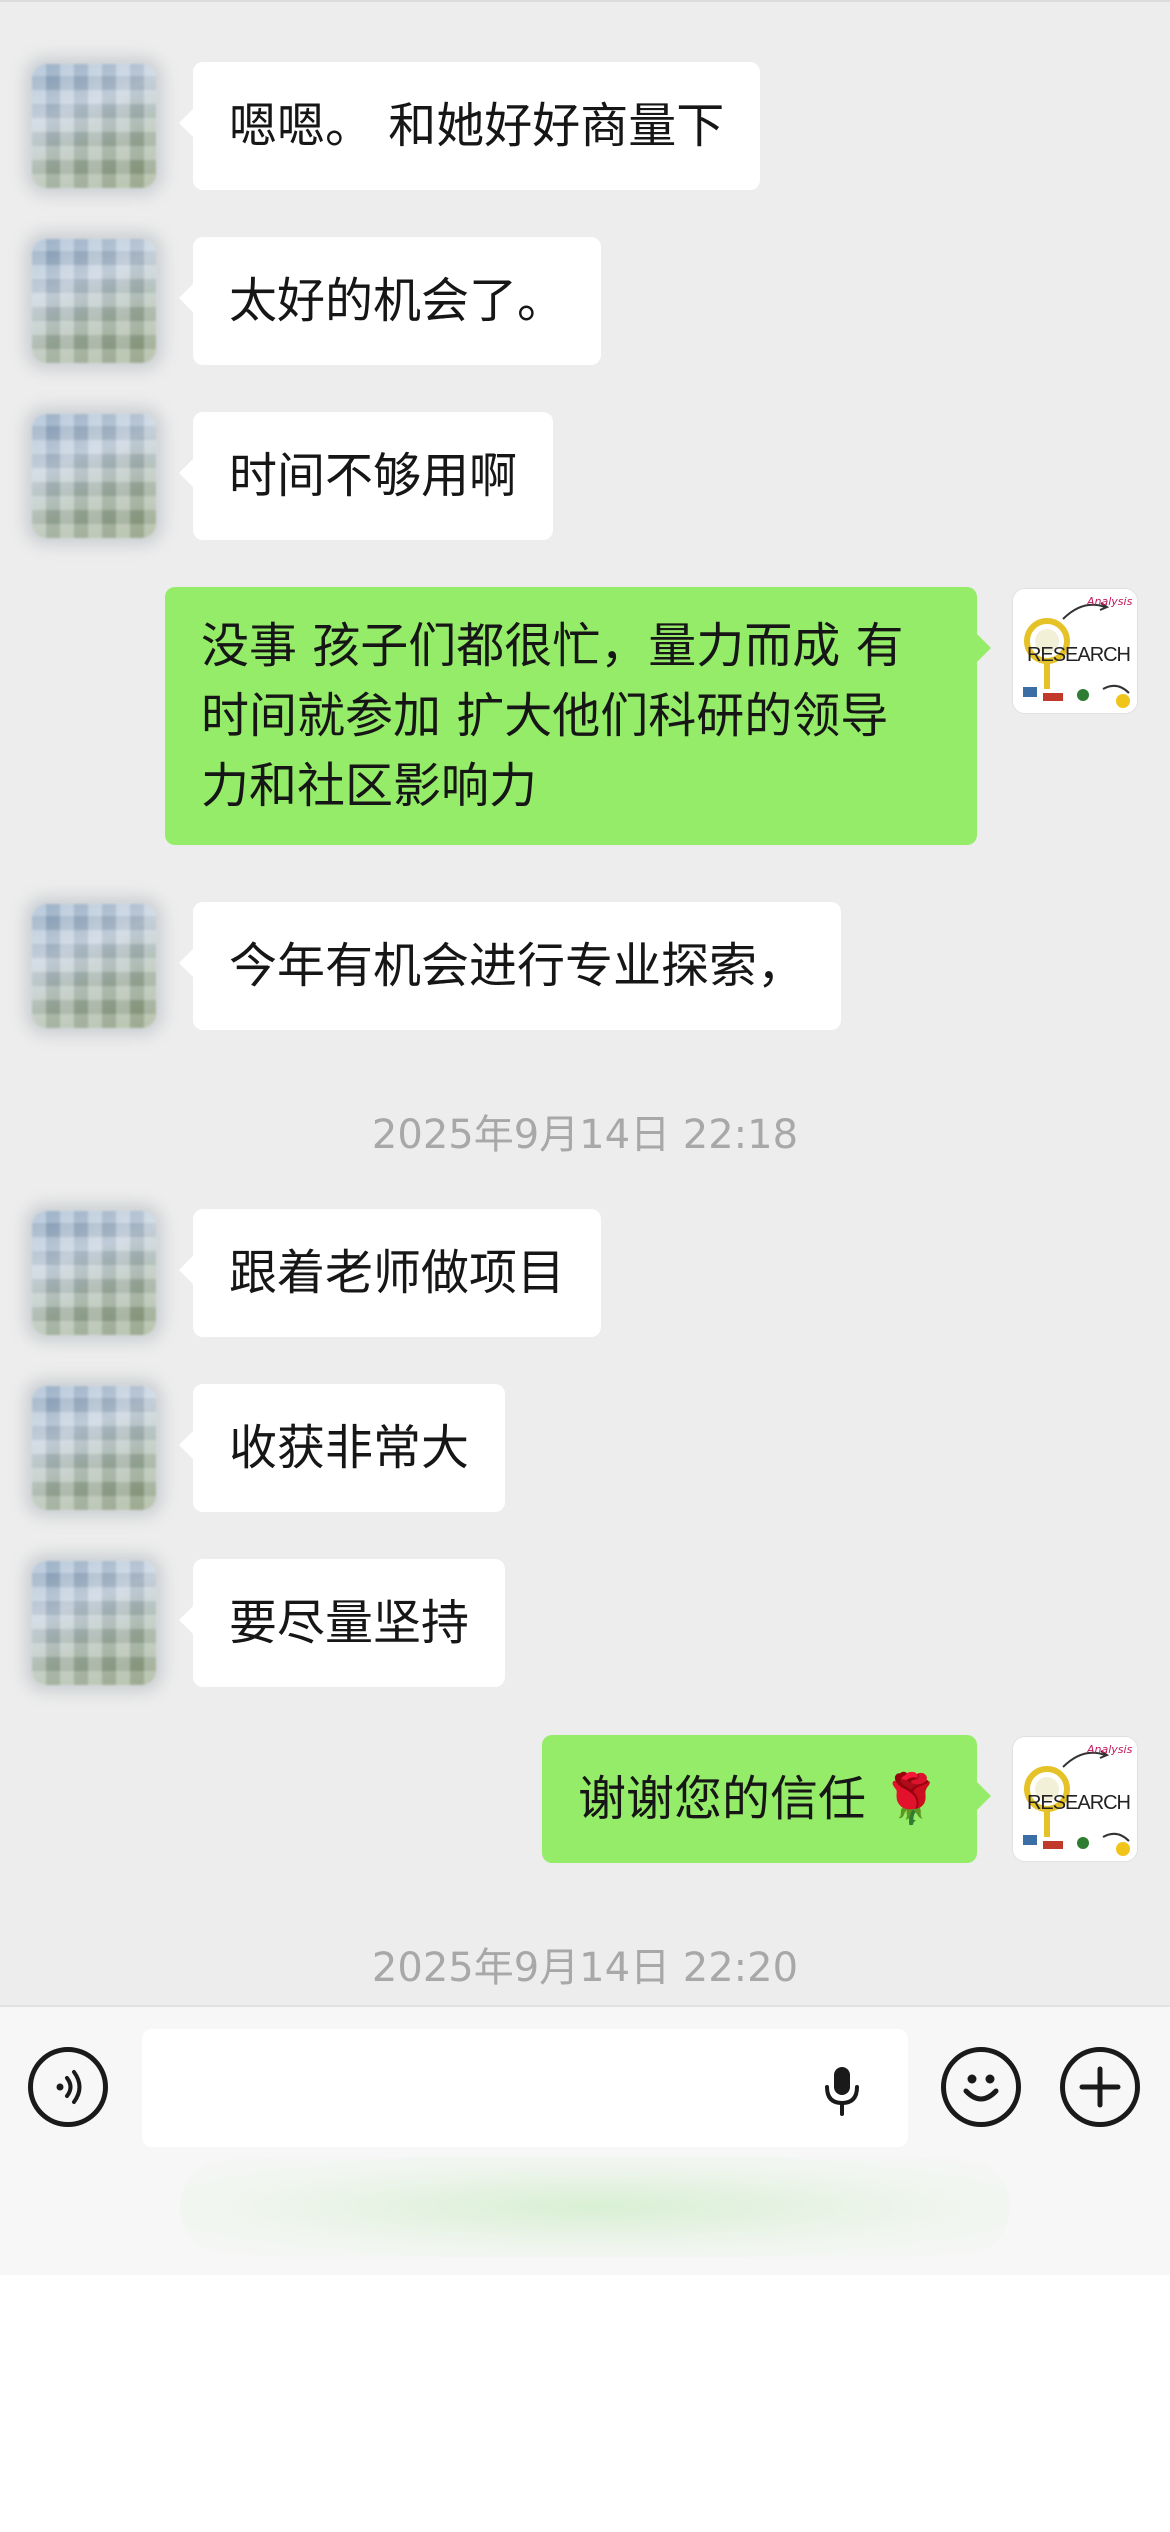  Describe the element at coordinates (510, 966) in the screenshot. I see `message-bubble-incoming: 今年有机会进行专业探索，` at that location.